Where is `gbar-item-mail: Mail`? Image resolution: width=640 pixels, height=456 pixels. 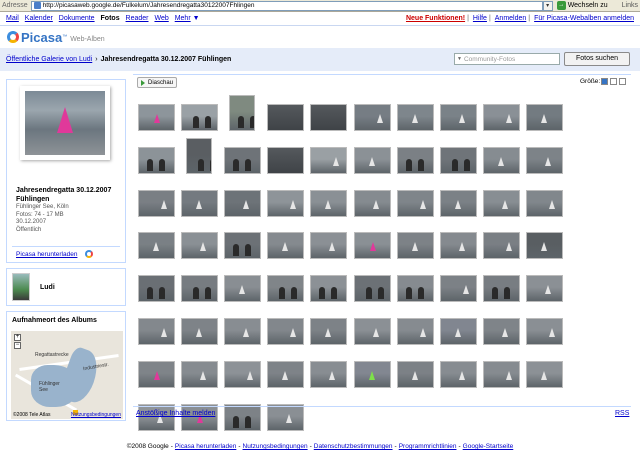 gbar-item-mail: Mail is located at coordinates (12, 18).